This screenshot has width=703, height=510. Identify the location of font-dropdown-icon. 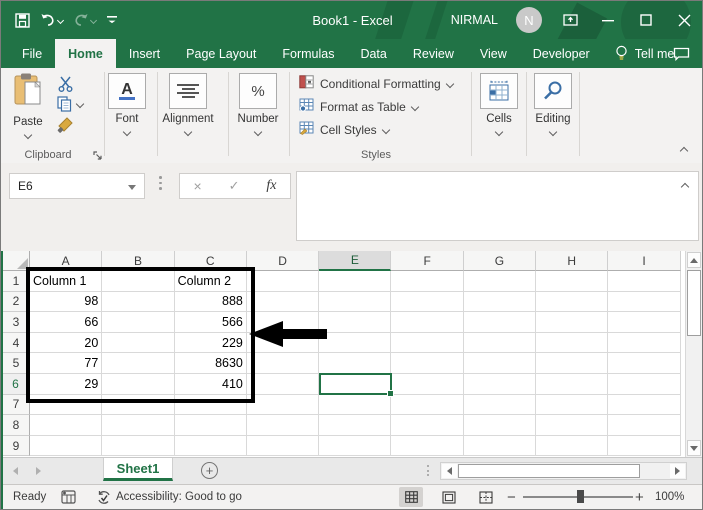
(127, 132).